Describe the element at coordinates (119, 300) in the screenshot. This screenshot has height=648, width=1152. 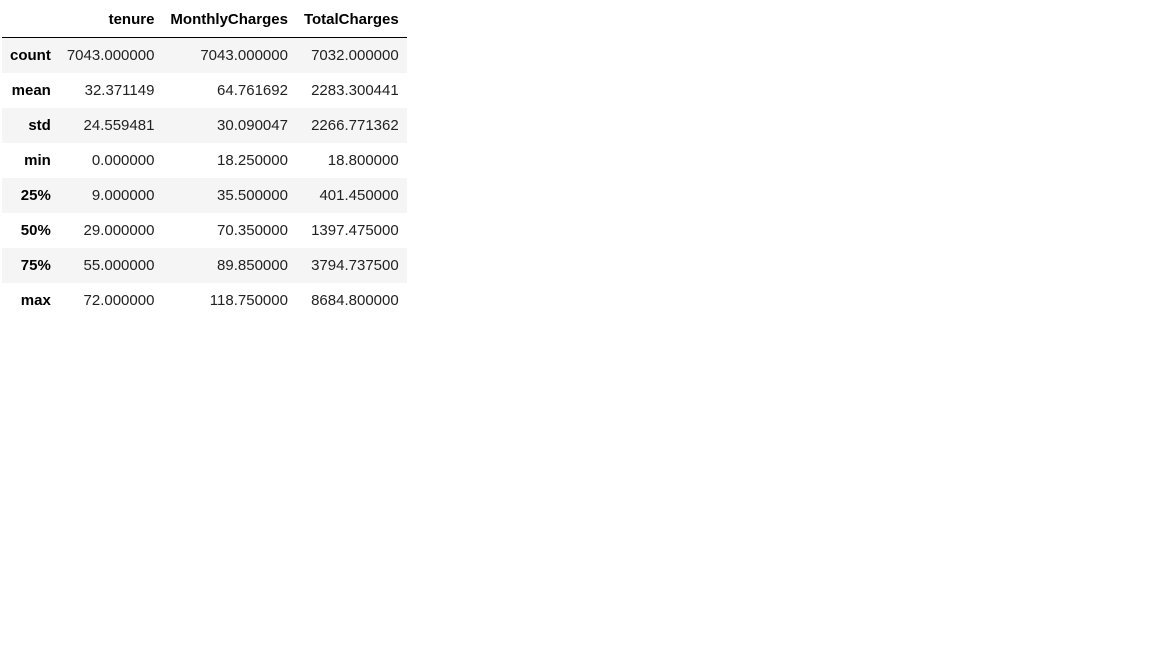
I see `cell-tenure: 72.000000` at that location.